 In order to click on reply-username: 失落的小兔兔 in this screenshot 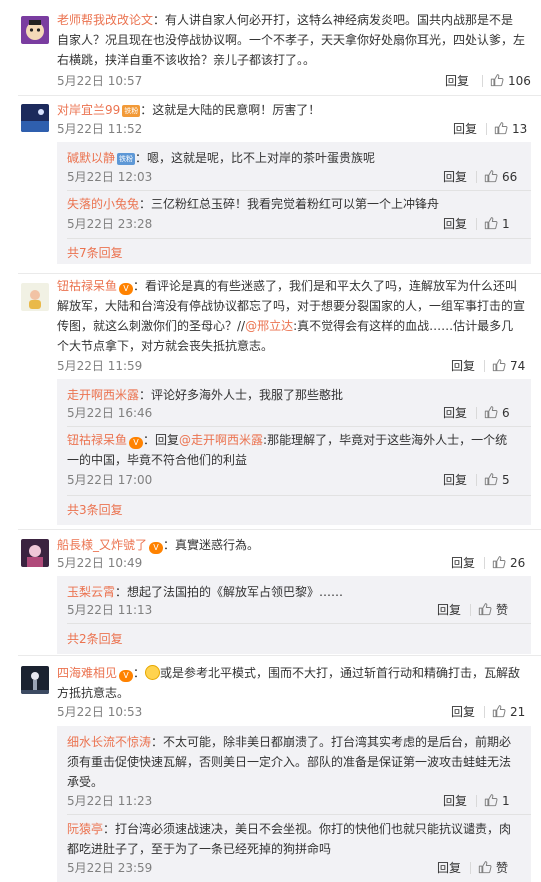, I will do `click(103, 204)`.